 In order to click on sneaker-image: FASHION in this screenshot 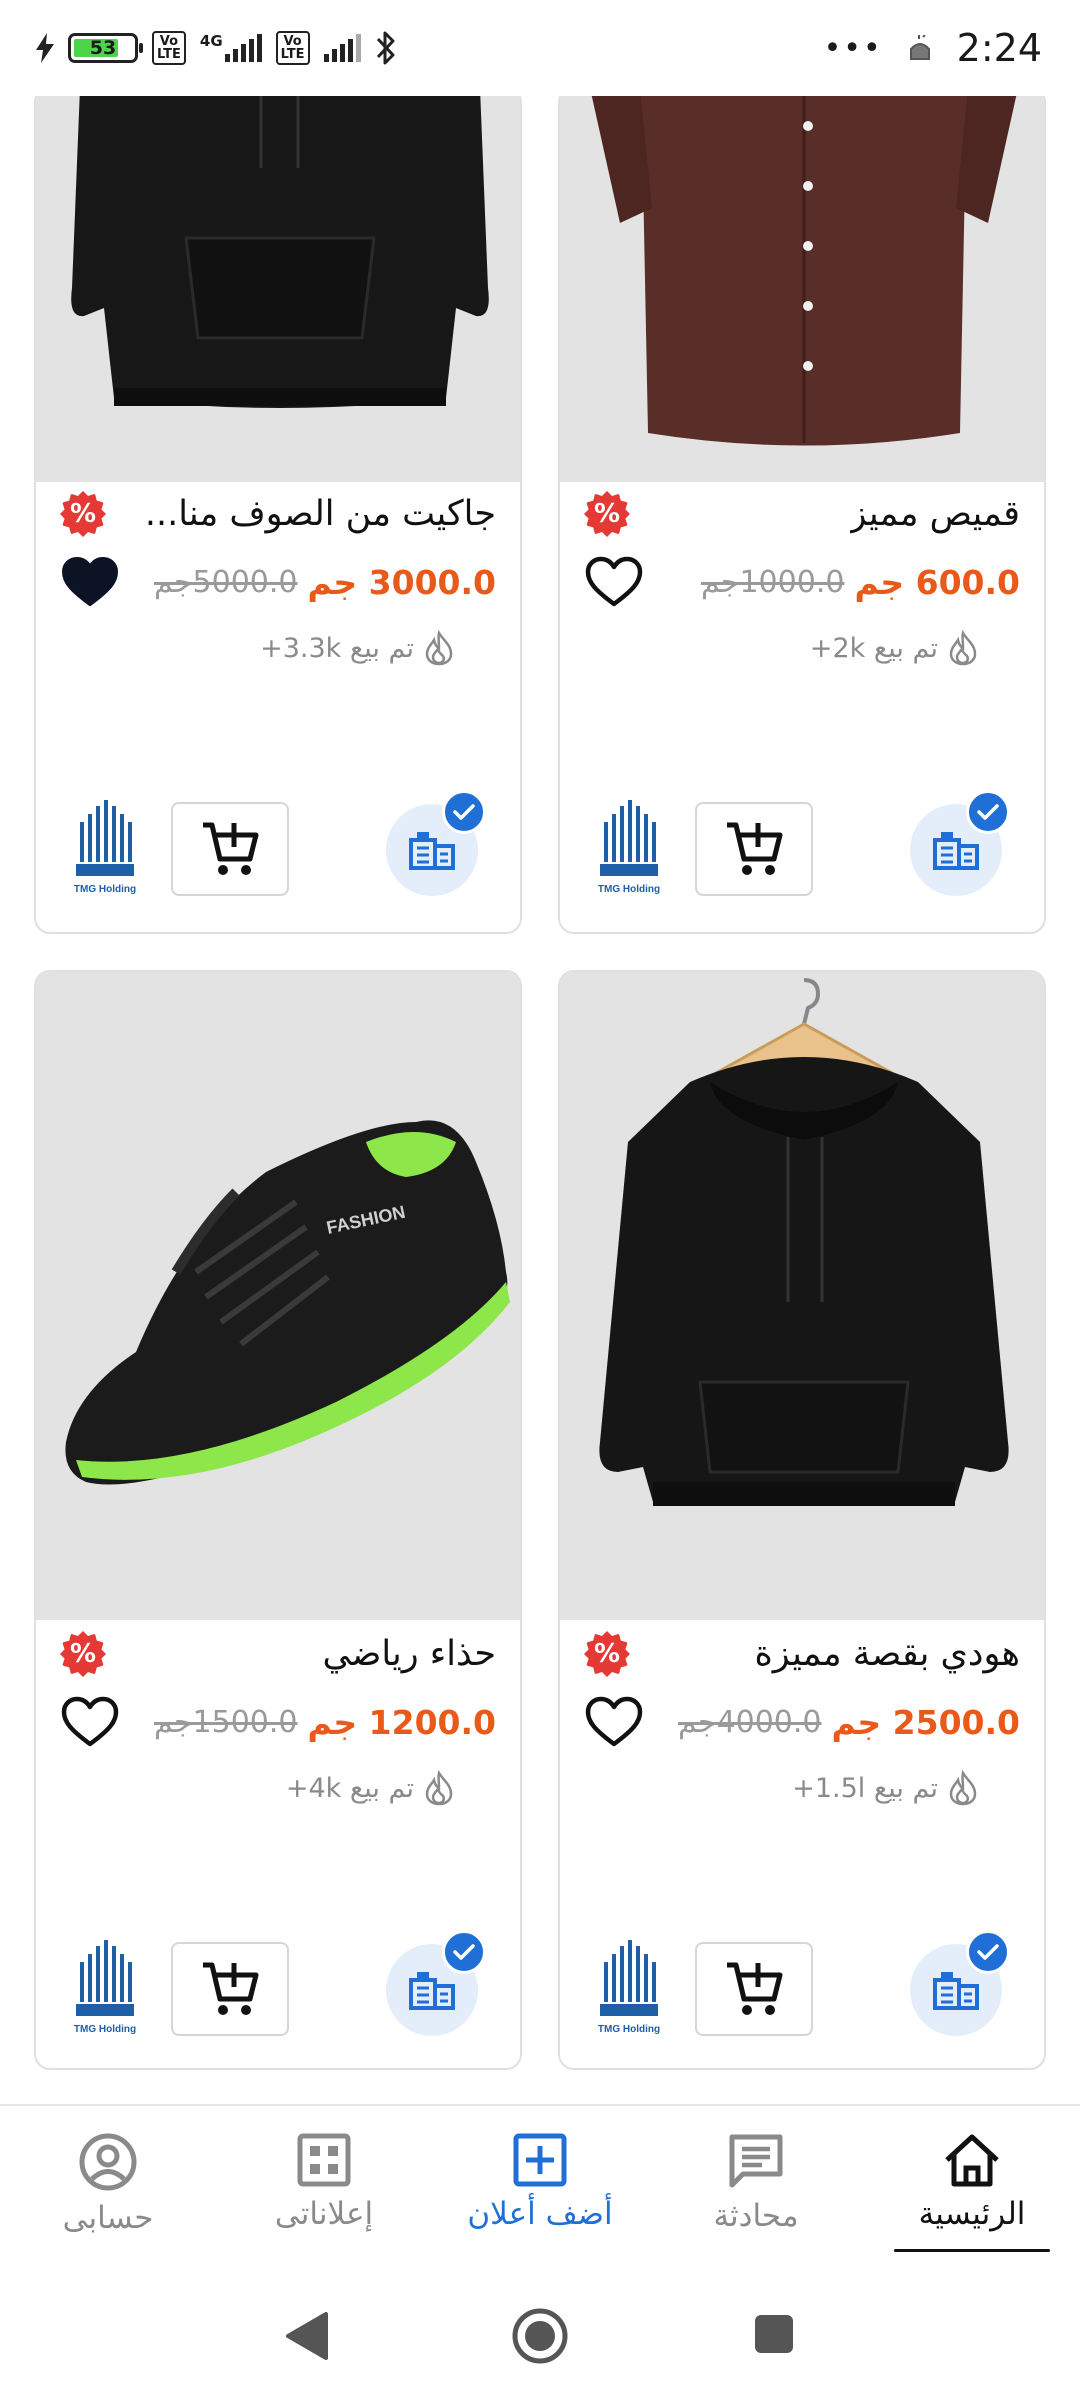, I will do `click(278, 1296)`.